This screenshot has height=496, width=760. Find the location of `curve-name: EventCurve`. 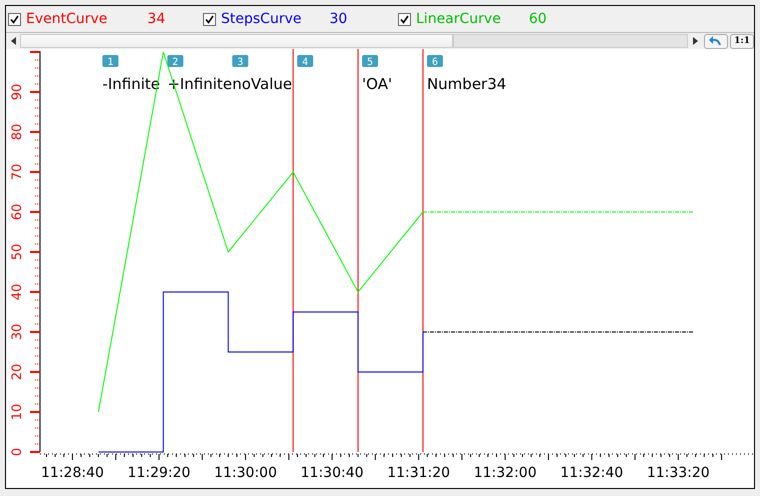

curve-name: EventCurve is located at coordinates (67, 19).